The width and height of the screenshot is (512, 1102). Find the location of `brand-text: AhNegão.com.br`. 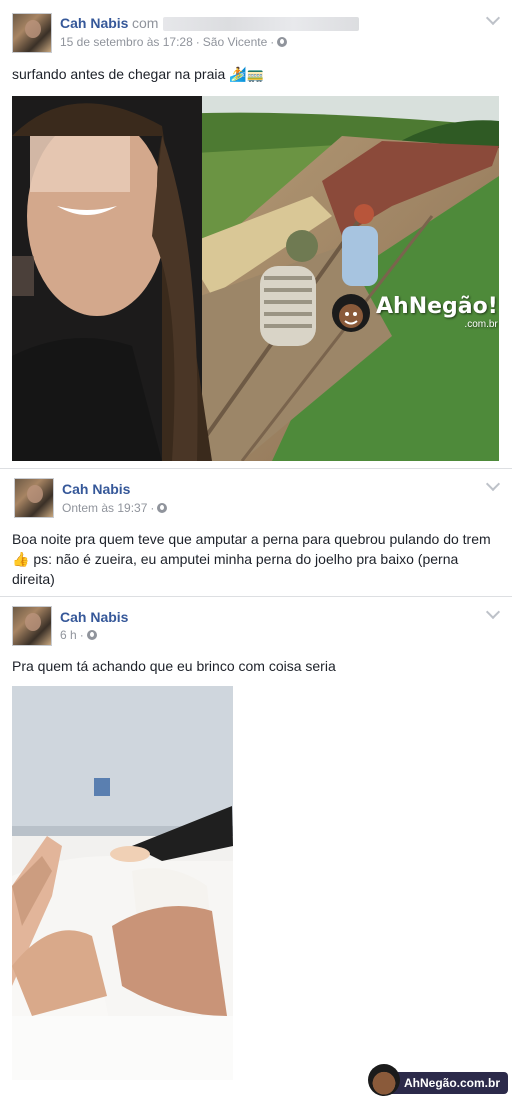

brand-text: AhNegão.com.br is located at coordinates (451, 1083).